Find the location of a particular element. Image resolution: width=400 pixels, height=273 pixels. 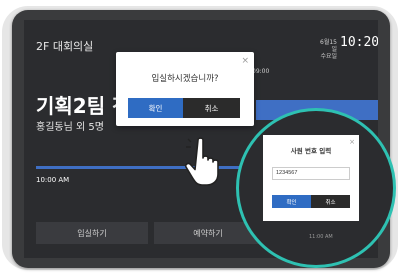

checkin-button: 입실하기 is located at coordinates (92, 233).